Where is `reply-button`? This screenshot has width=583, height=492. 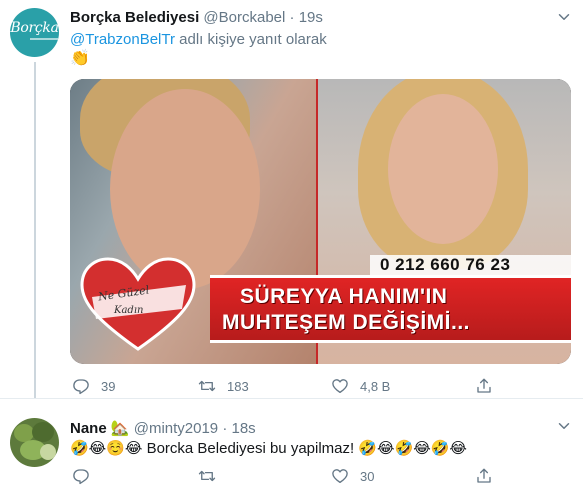 reply-button is located at coordinates (86, 476).